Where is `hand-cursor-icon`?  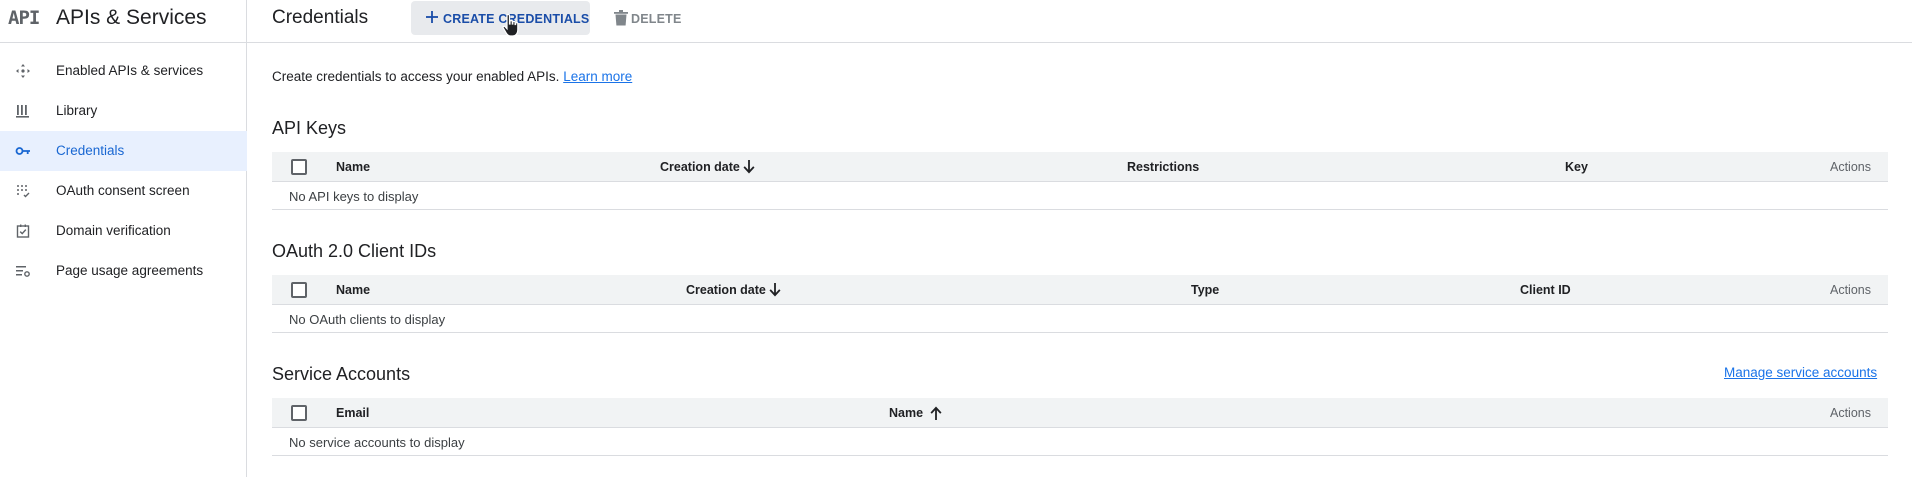
hand-cursor-icon is located at coordinates (510, 25).